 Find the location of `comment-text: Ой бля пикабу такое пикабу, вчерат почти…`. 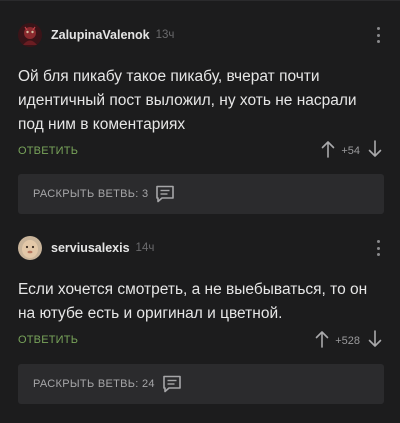

comment-text: Ой бля пикабу такое пикабу, вчерат почти… is located at coordinates (187, 100).